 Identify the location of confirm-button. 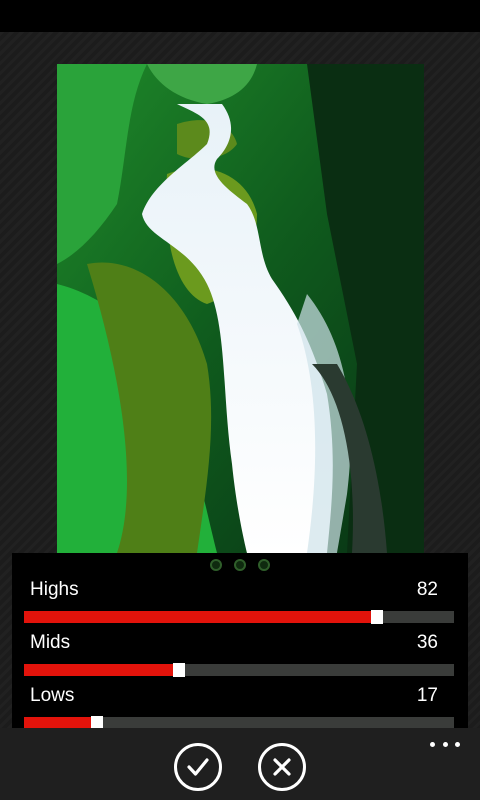
(198, 767).